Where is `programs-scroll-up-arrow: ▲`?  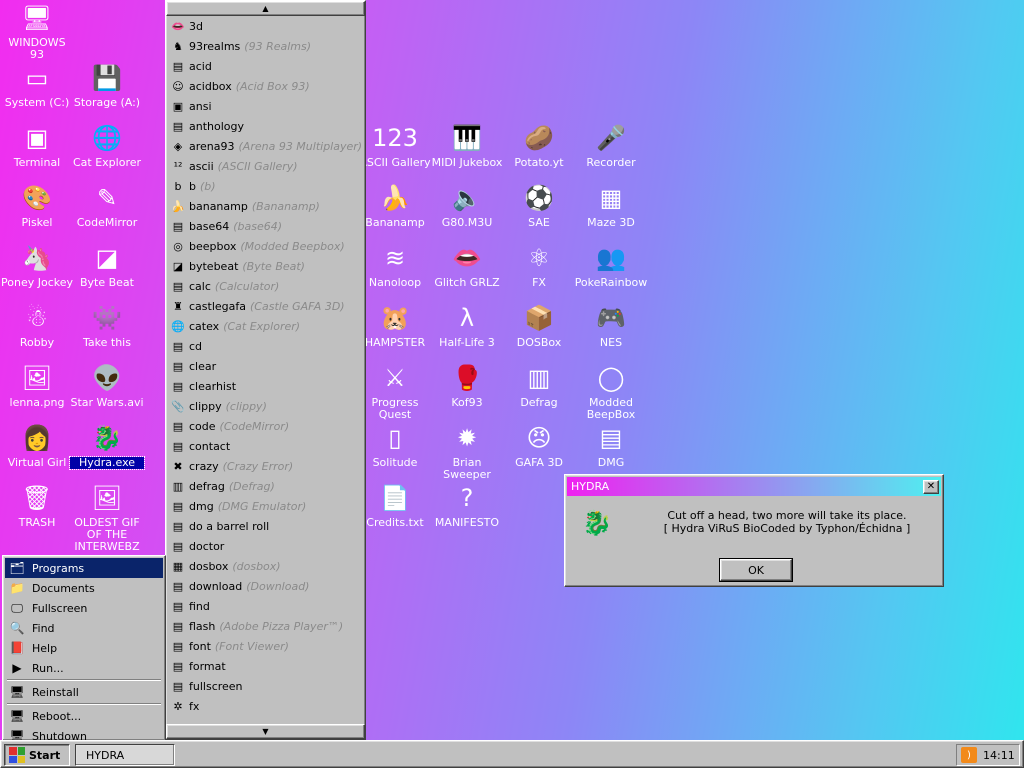 programs-scroll-up-arrow: ▲ is located at coordinates (265, 8).